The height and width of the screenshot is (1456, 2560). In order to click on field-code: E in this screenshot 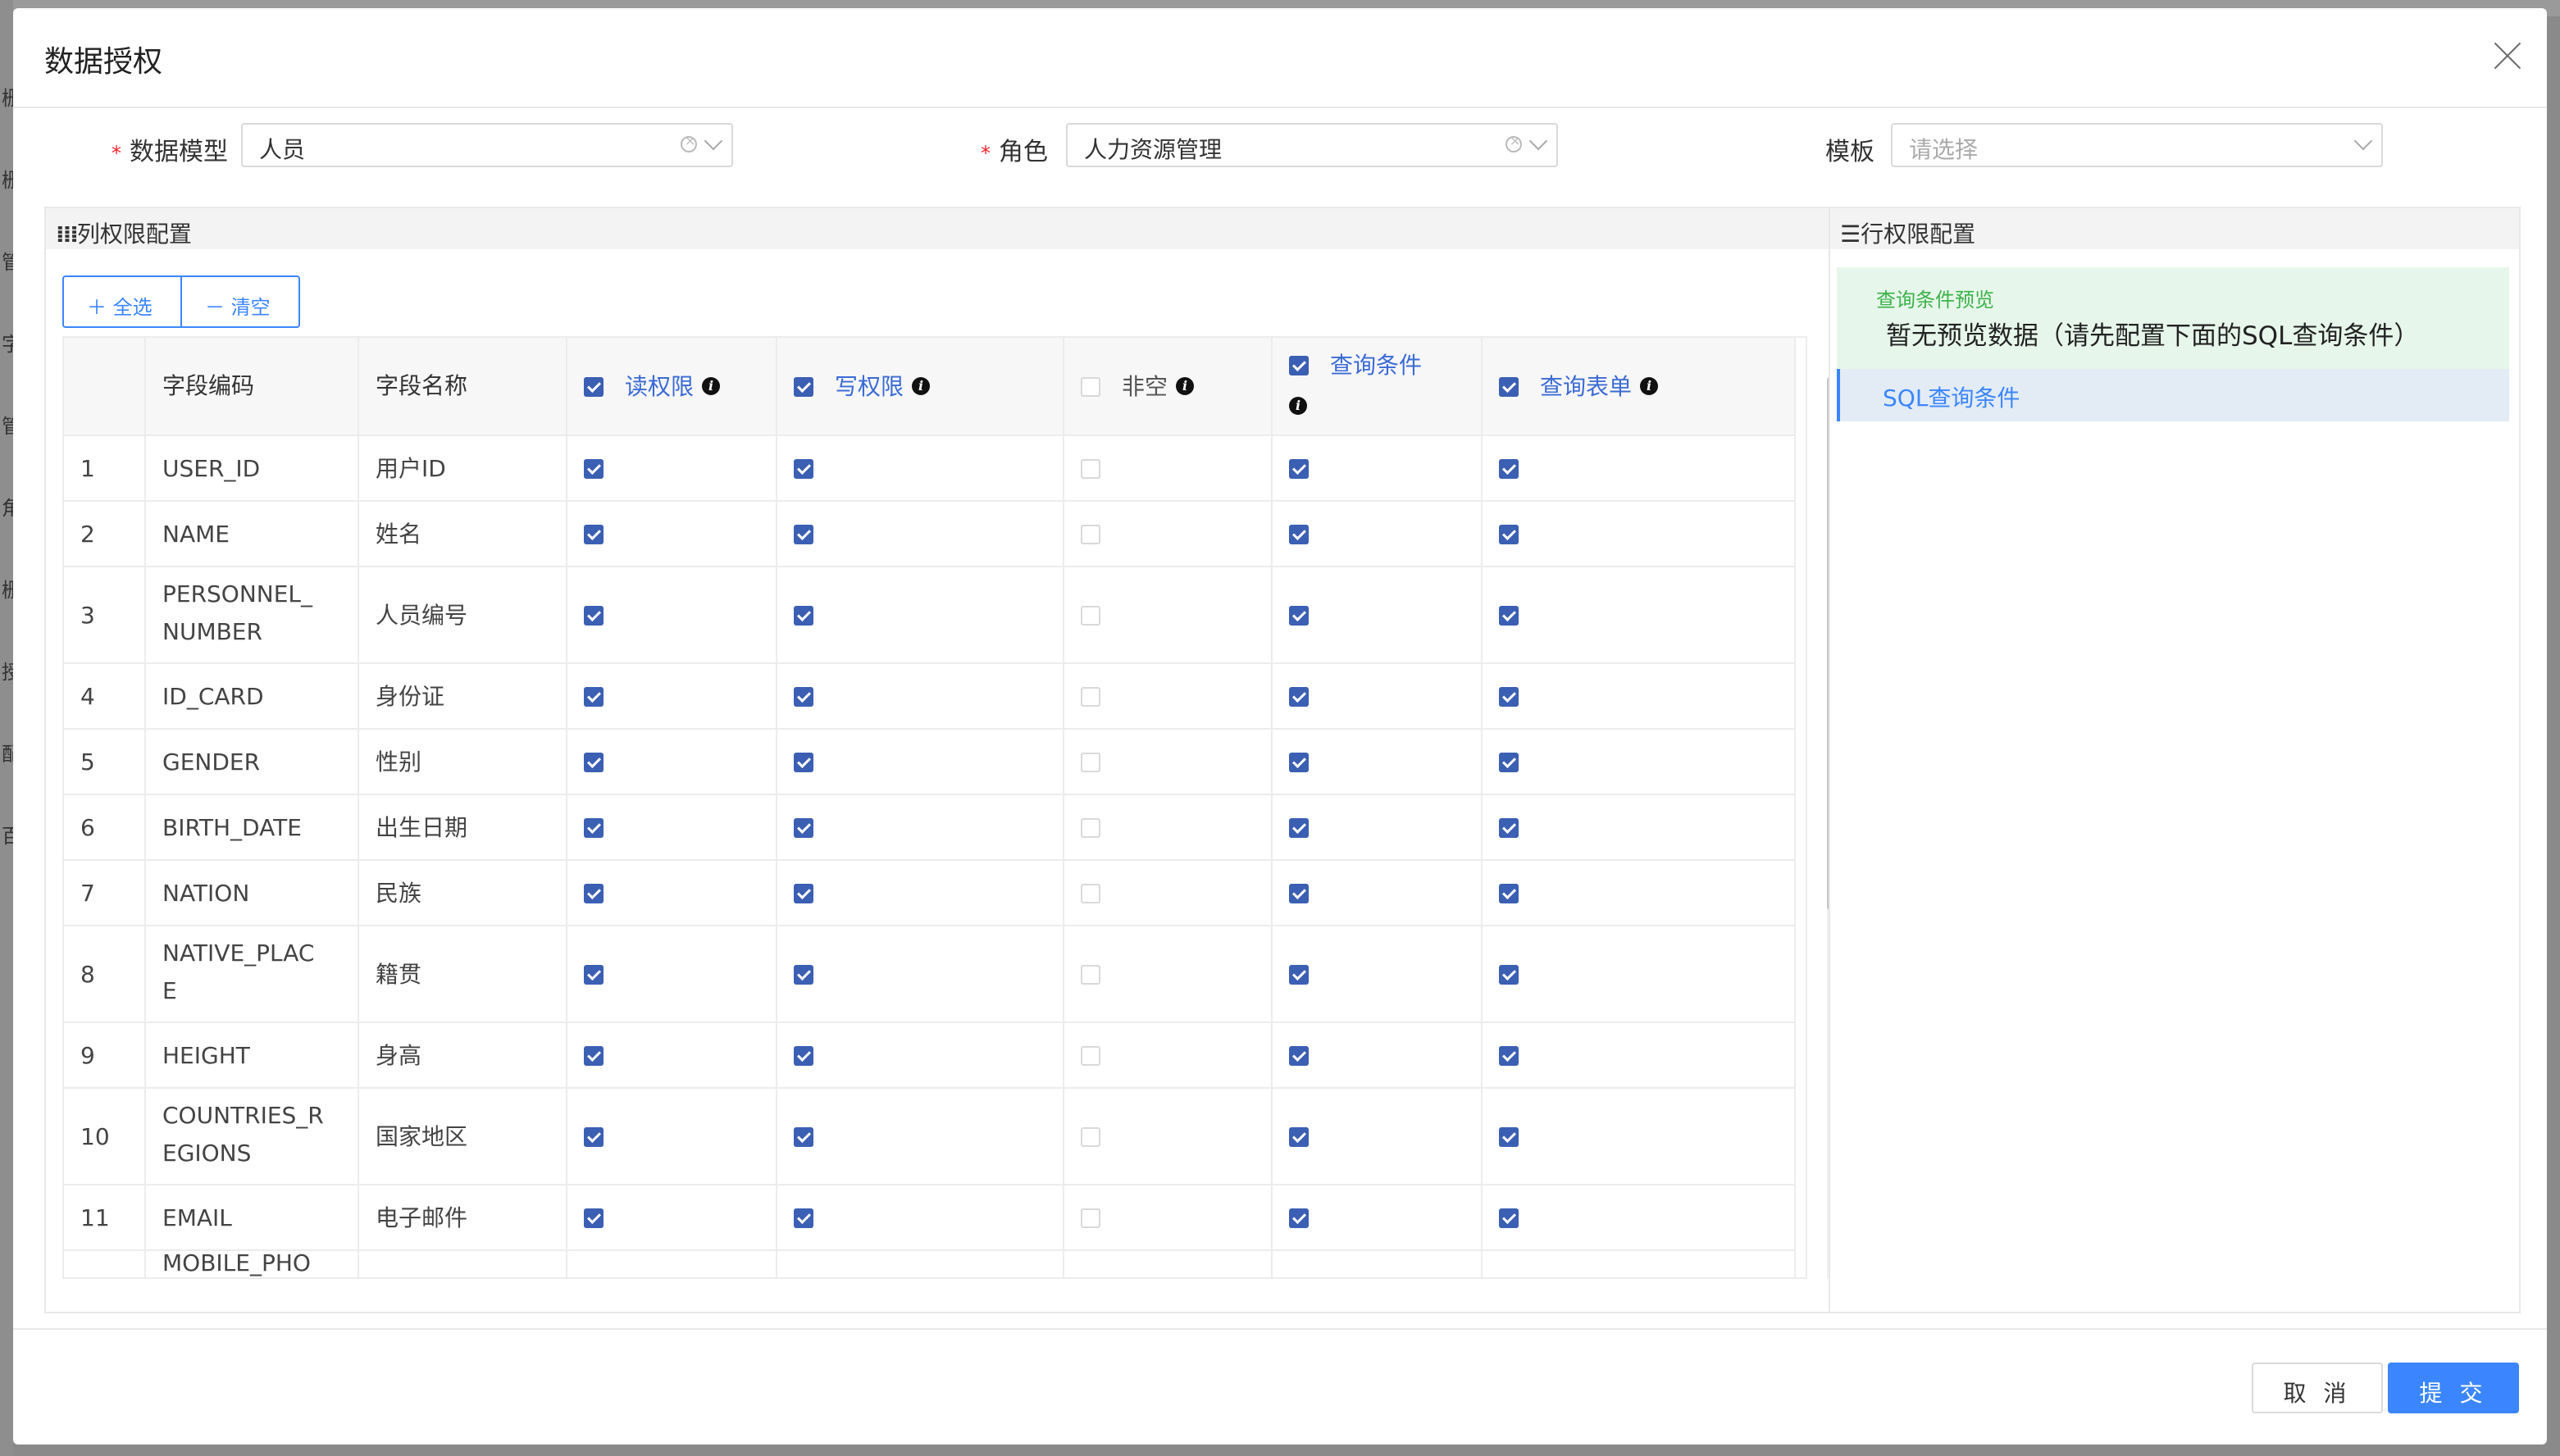, I will do `click(169, 991)`.